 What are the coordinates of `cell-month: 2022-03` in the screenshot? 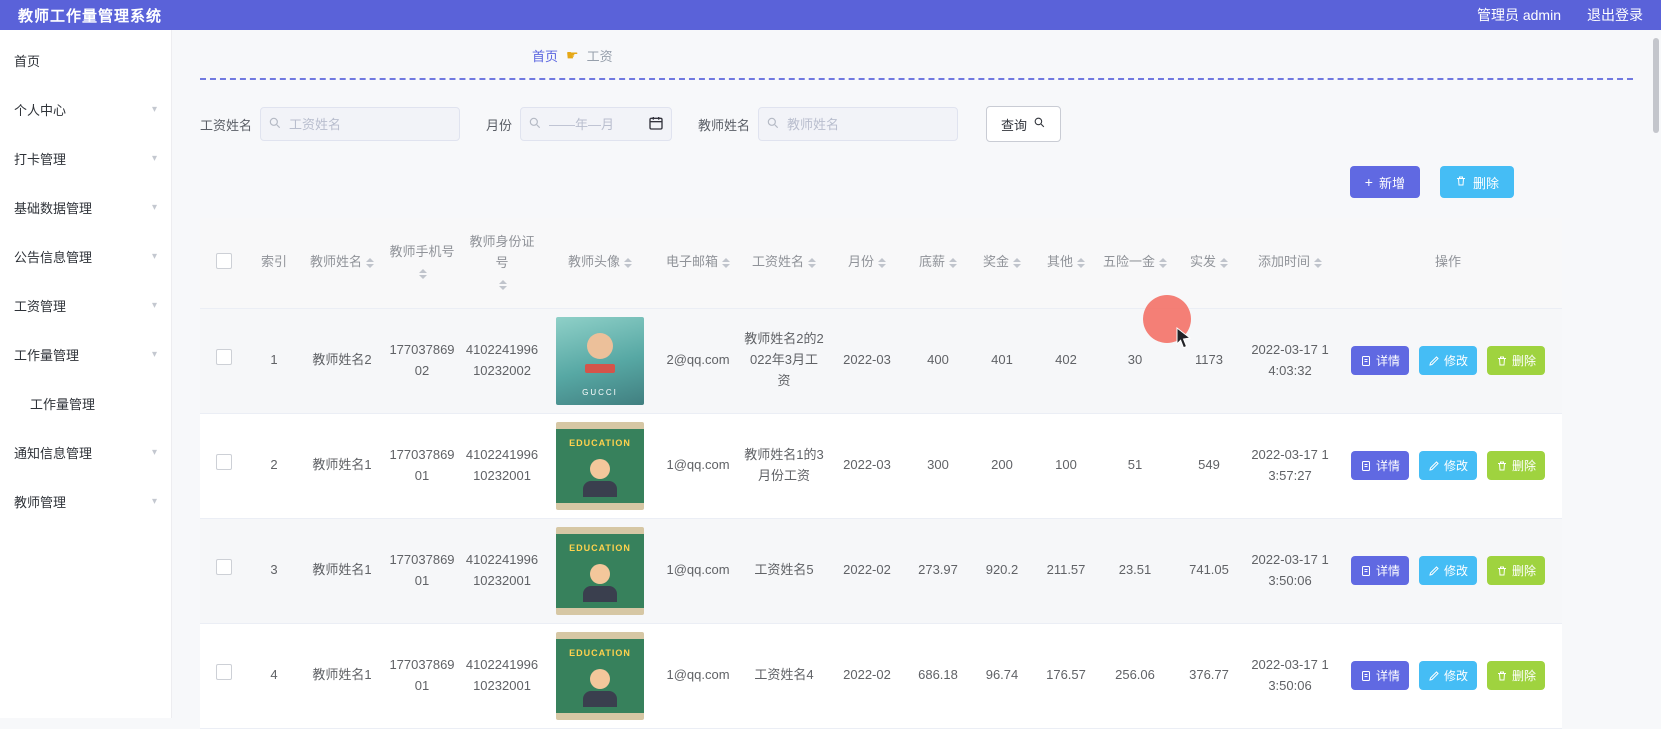 It's located at (867, 466).